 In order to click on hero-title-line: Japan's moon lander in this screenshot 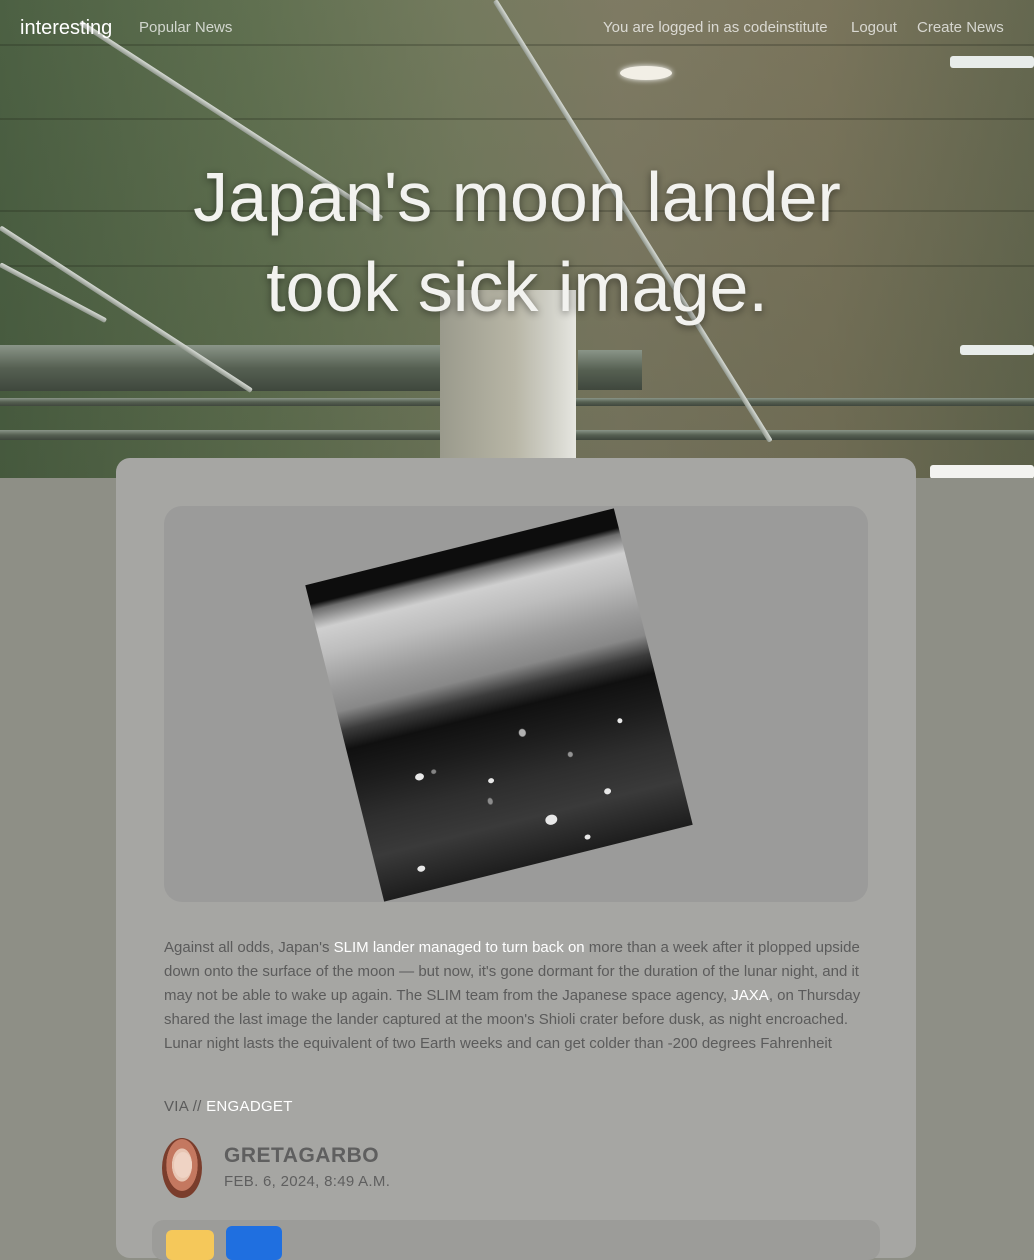, I will do `click(517, 197)`.